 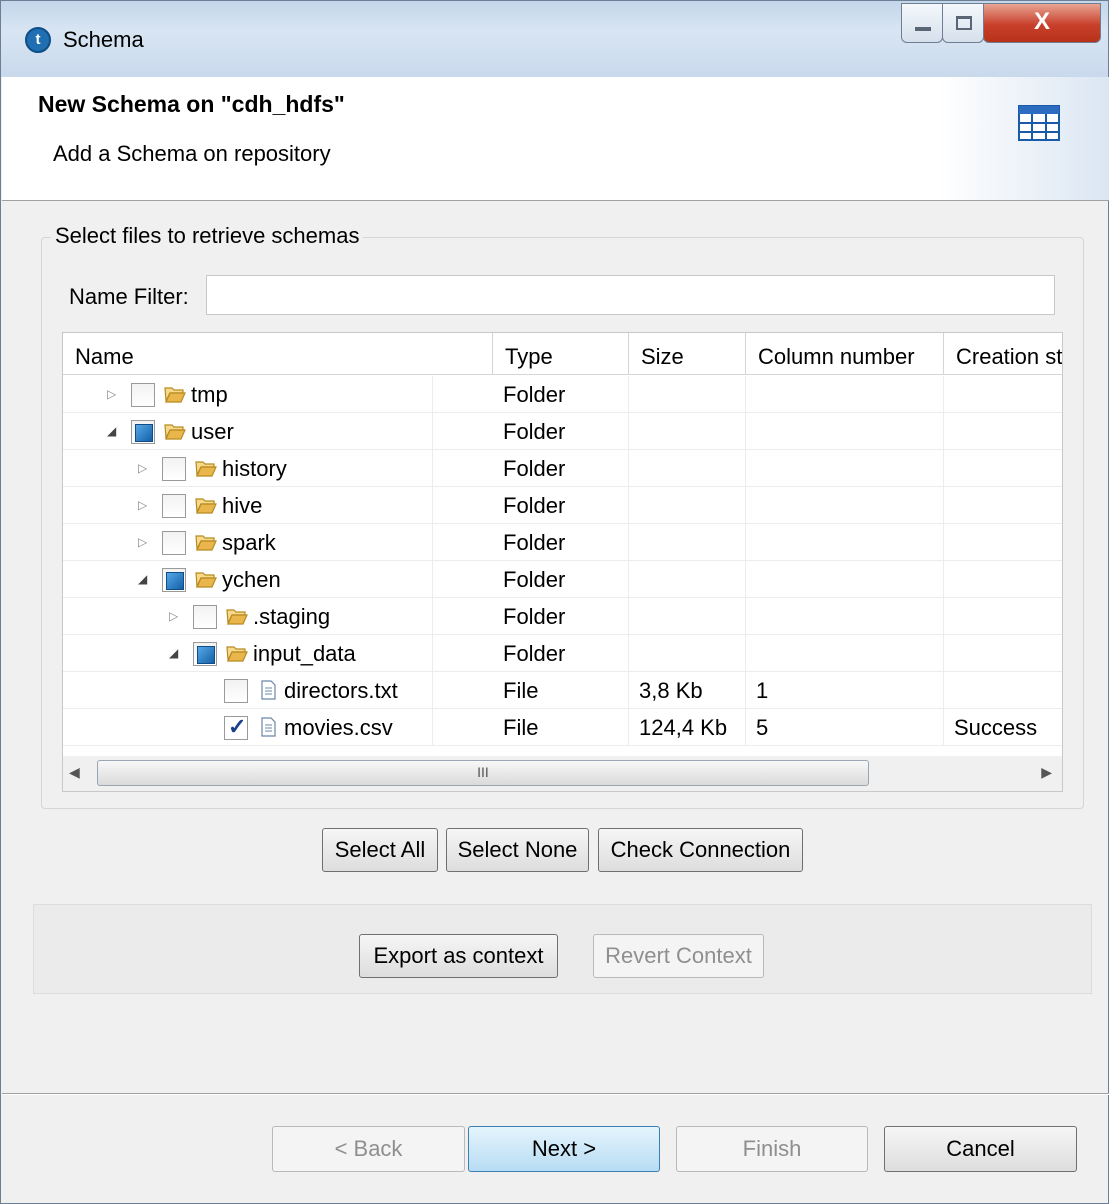 I want to click on name-cell: ◢ ychen, so click(x=248, y=579).